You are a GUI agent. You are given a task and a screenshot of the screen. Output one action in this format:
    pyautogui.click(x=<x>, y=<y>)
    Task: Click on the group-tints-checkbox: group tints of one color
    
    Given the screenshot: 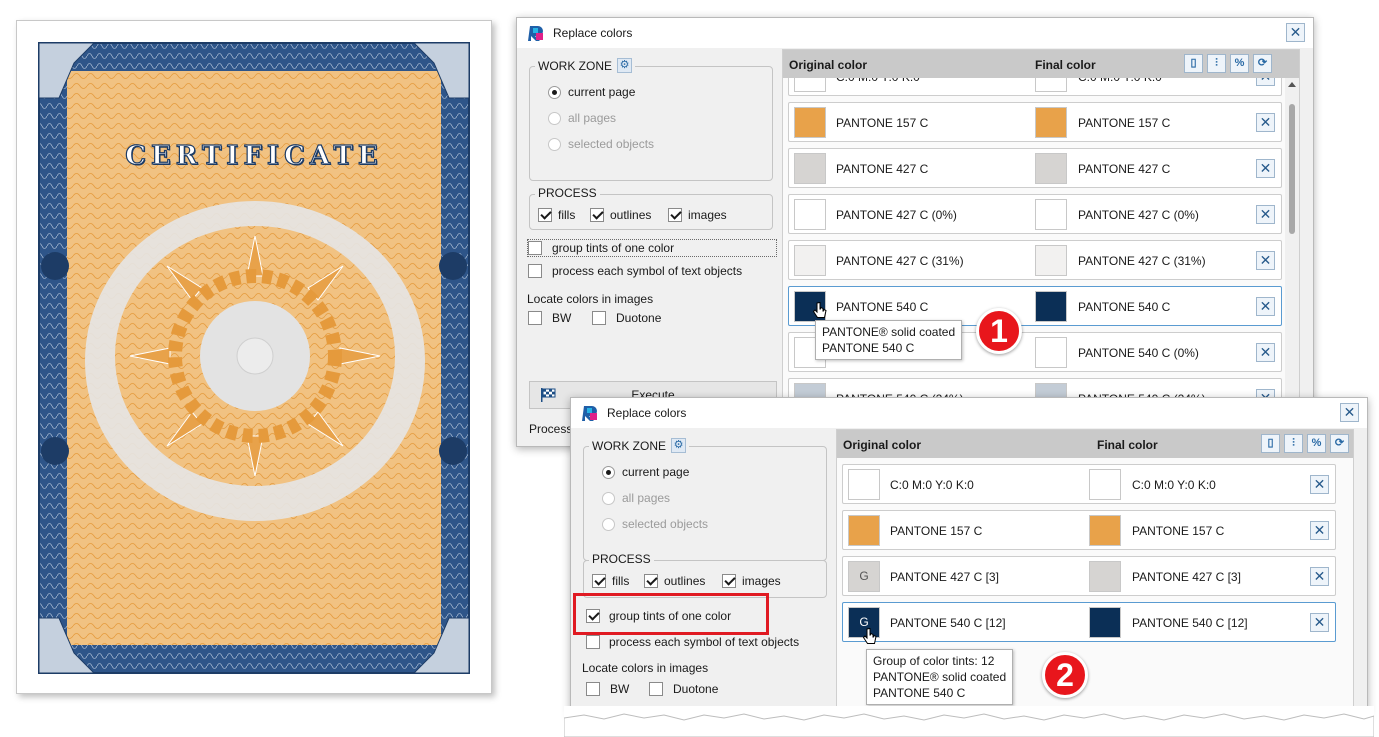 What is the action you would take?
    pyautogui.click(x=652, y=248)
    